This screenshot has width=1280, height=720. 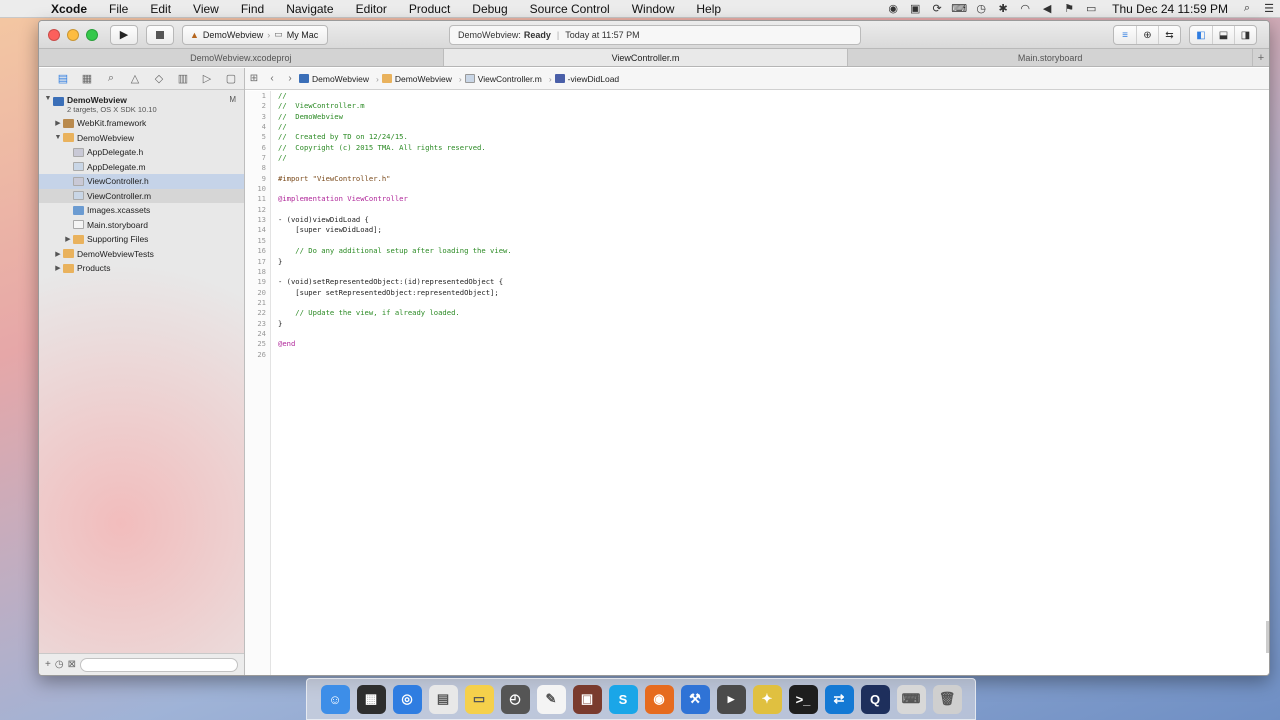 I want to click on code-line: @implementation ViewController, so click(x=773, y=199).